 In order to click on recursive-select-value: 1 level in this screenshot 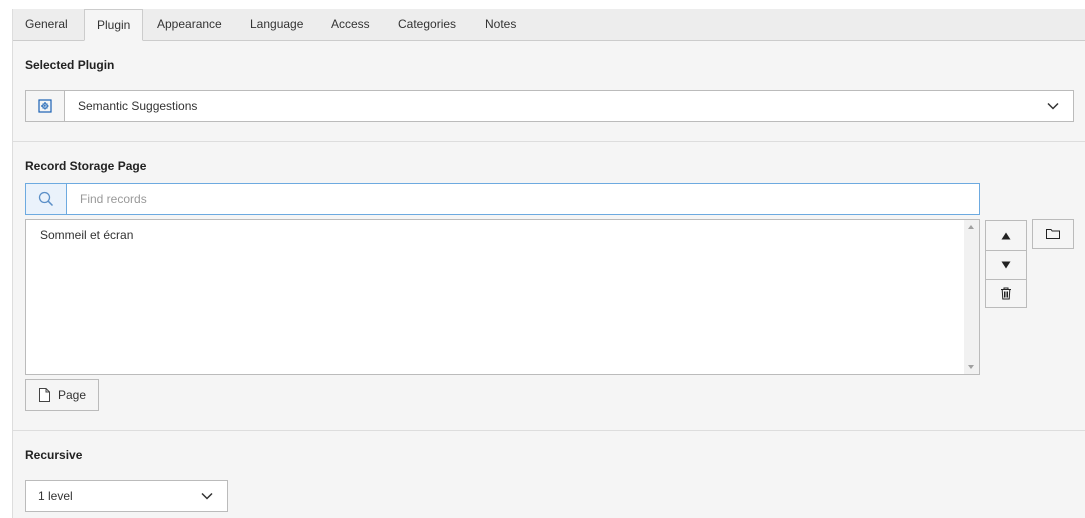, I will do `click(55, 496)`.